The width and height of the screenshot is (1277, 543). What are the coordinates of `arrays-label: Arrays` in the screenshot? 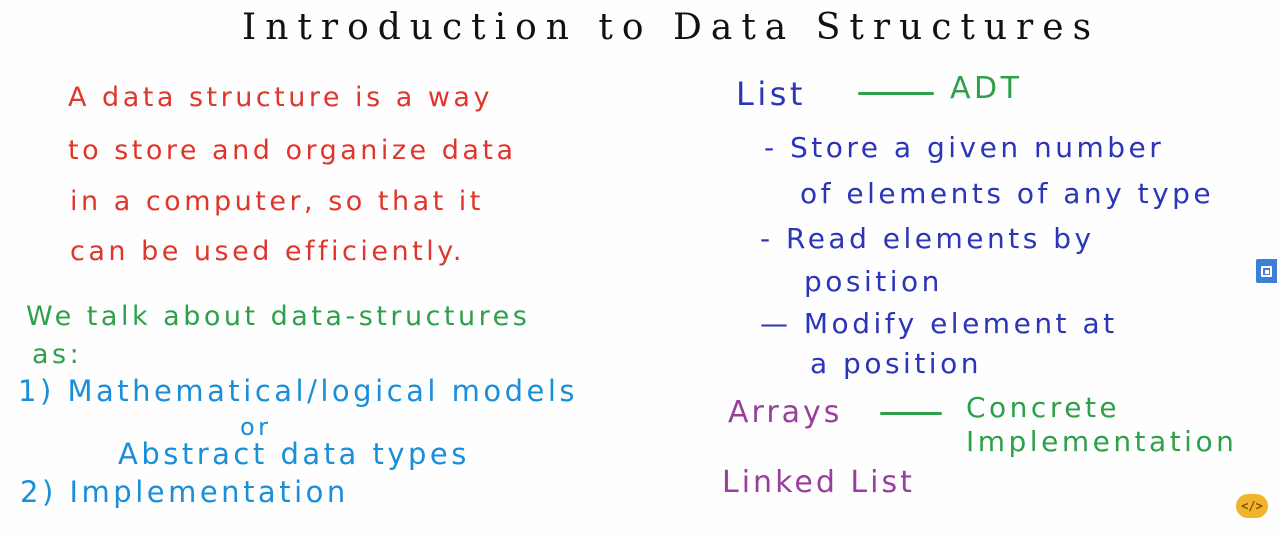 It's located at (785, 412).